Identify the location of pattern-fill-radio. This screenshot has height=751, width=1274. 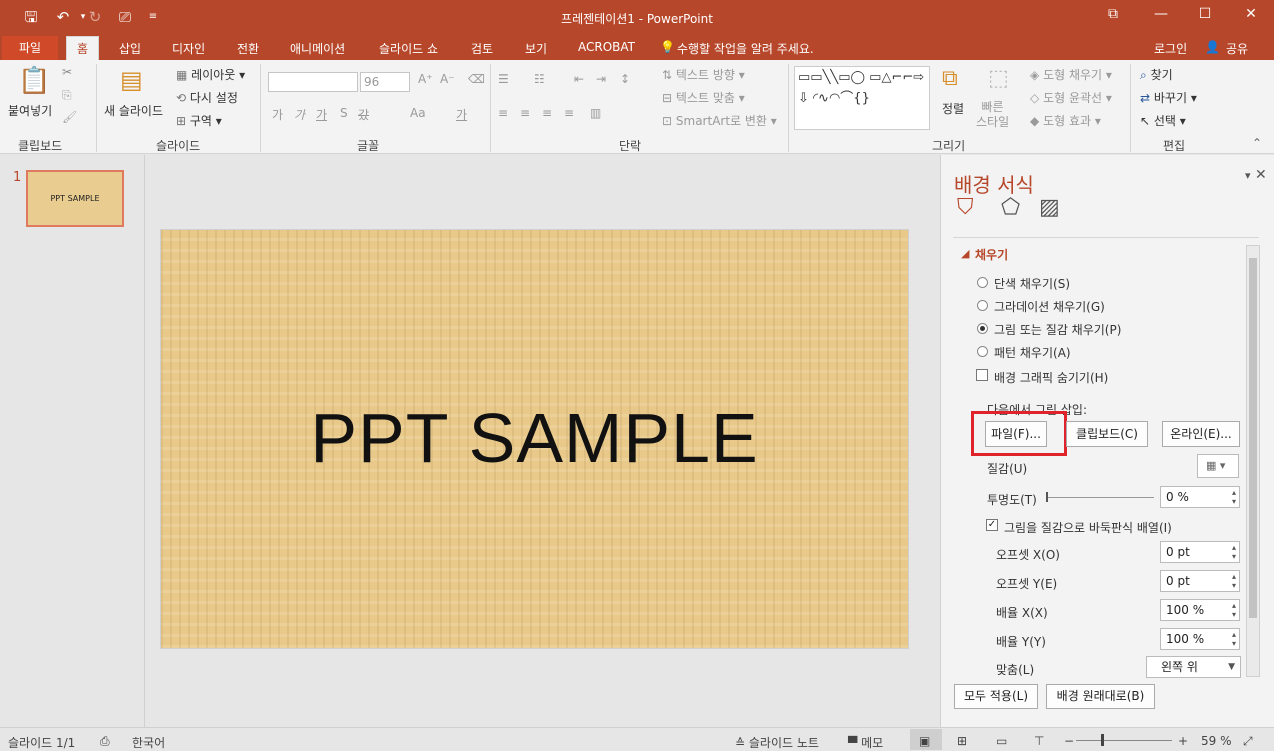
(982, 351).